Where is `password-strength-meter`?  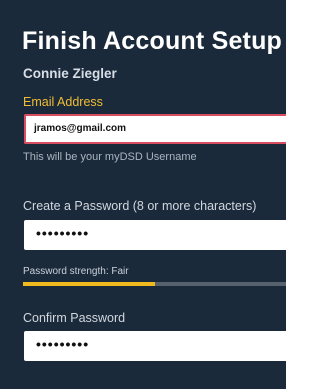 password-strength-meter is located at coordinates (154, 284).